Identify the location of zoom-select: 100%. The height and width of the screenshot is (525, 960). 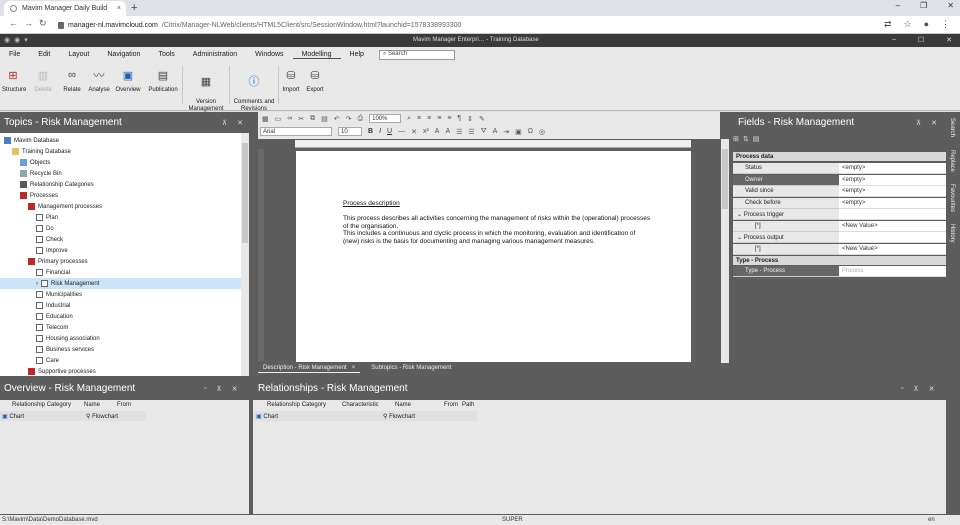
(385, 118).